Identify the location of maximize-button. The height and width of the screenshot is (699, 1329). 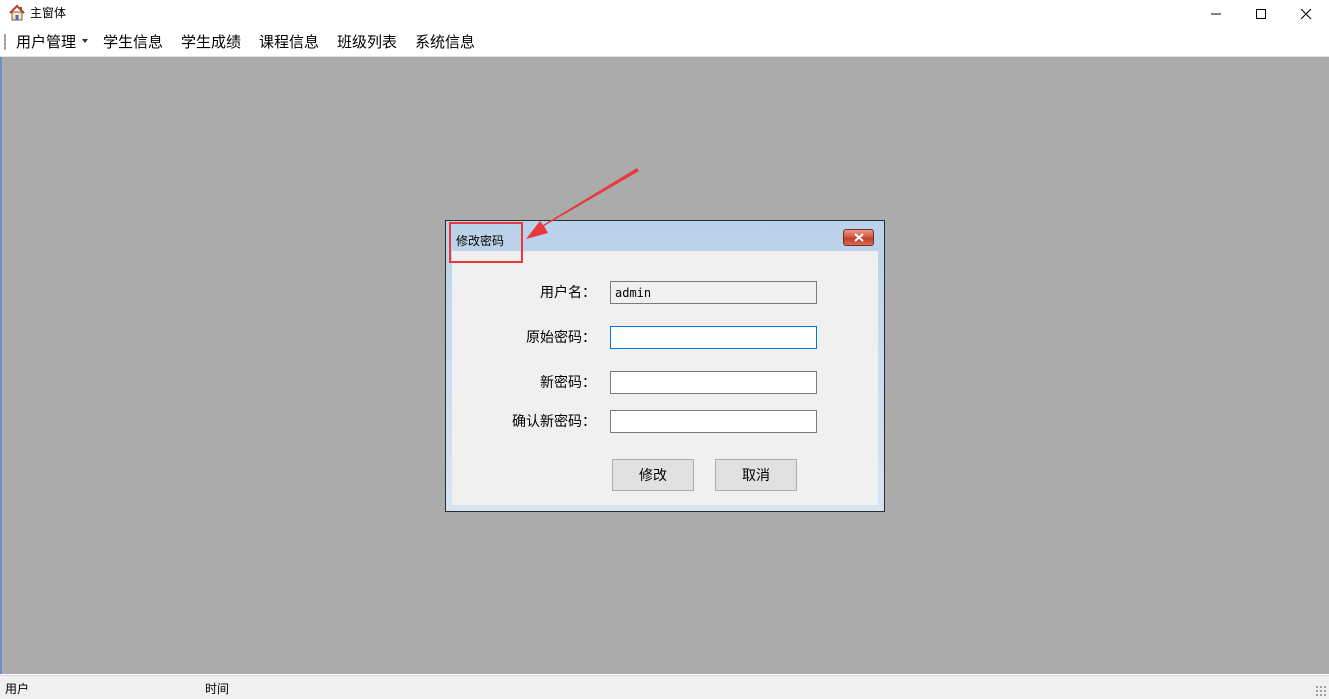
(1261, 13).